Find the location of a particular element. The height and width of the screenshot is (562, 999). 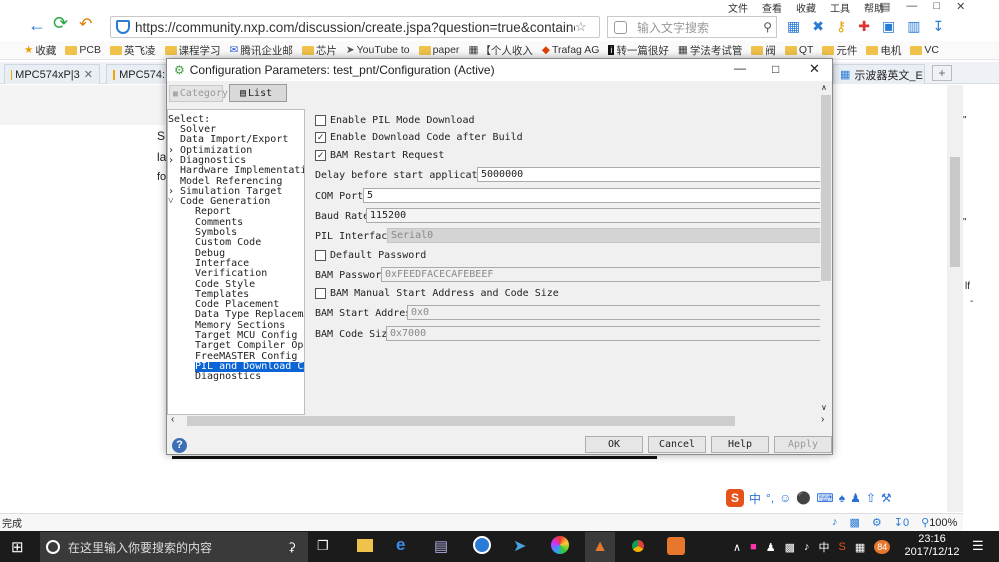

scroll-right-icon: › is located at coordinates (822, 419).